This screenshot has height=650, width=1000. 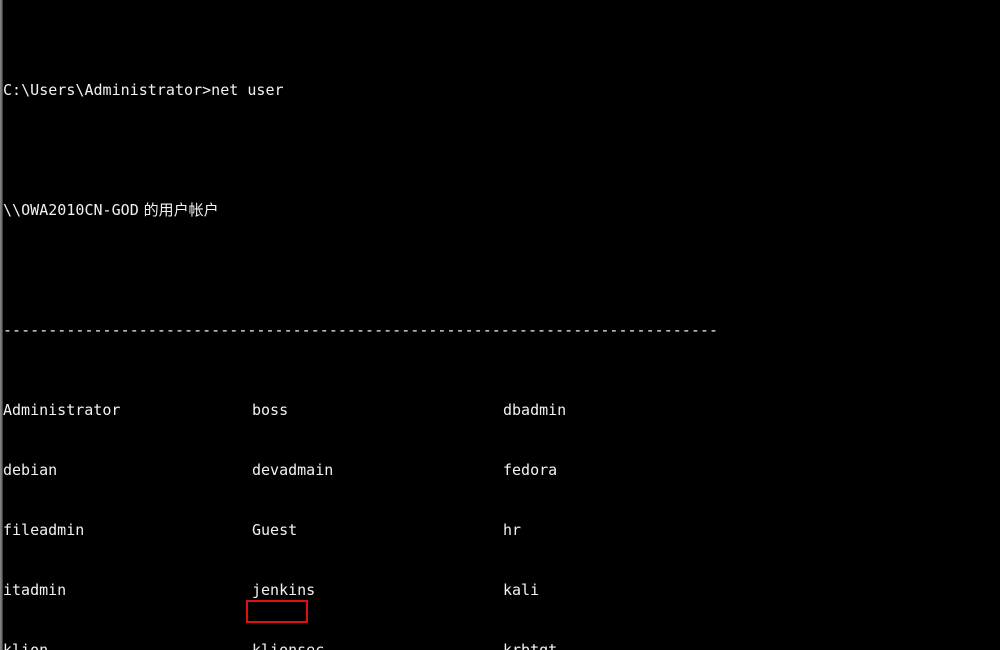 I want to click on user-cell: devadmain, so click(x=293, y=470).